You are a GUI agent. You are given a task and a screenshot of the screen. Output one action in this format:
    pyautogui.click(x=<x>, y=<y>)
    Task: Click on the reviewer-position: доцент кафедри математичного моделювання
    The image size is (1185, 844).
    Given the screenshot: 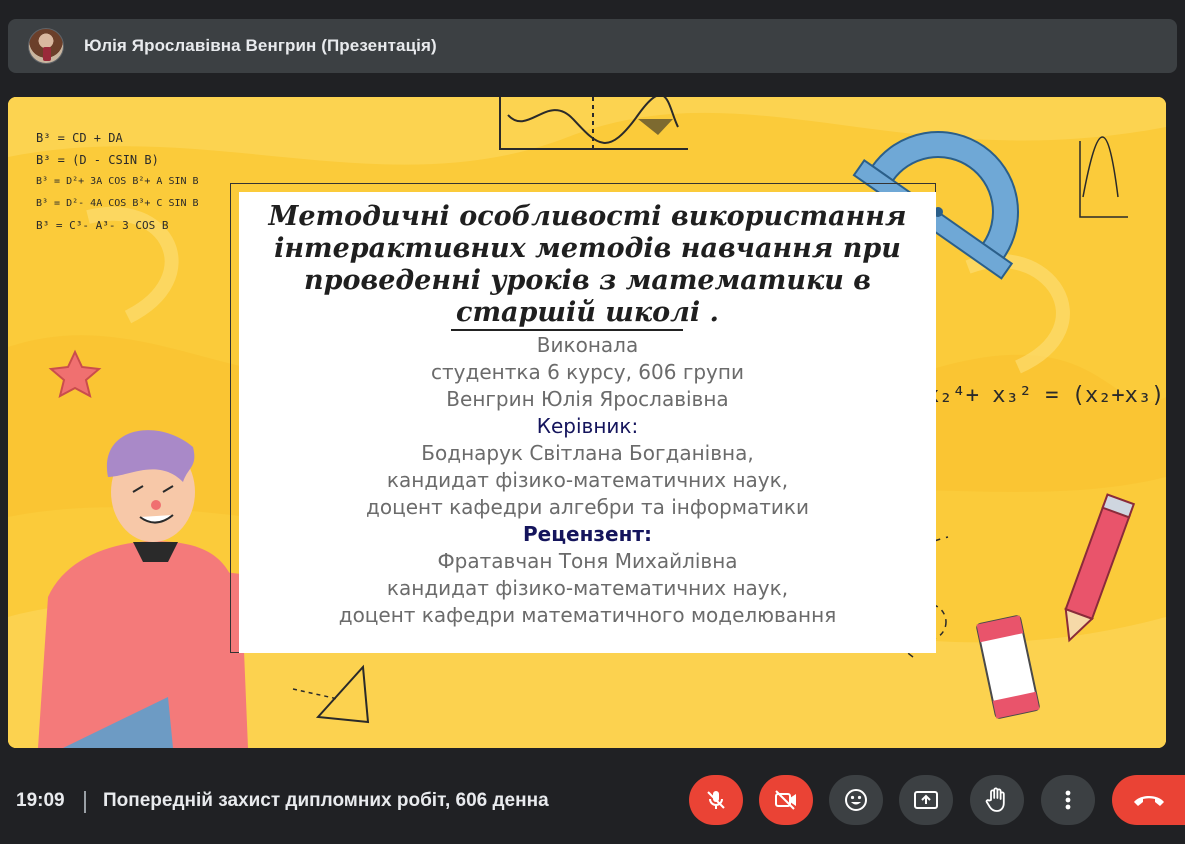 What is the action you would take?
    pyautogui.click(x=587, y=615)
    